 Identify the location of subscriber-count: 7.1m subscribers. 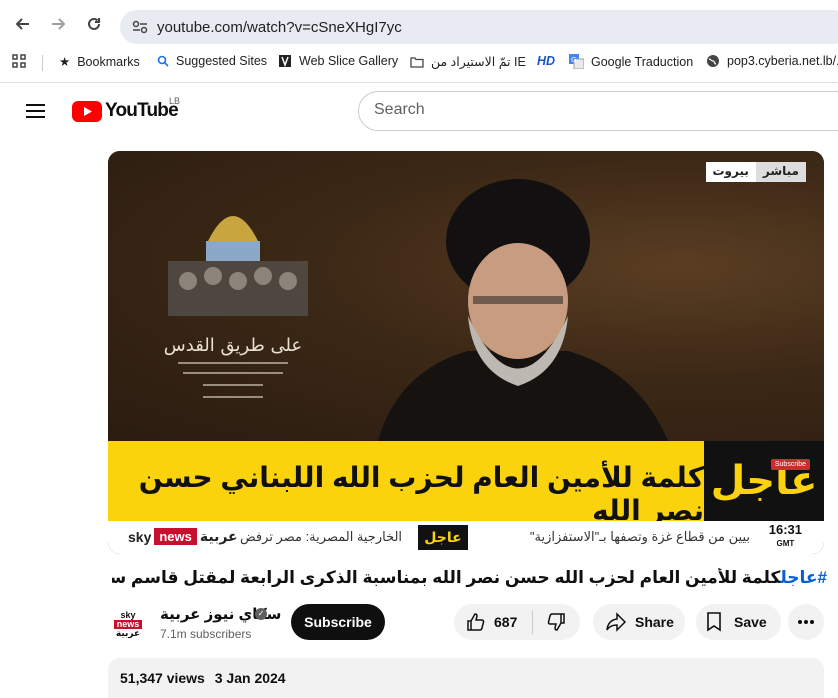
(206, 634).